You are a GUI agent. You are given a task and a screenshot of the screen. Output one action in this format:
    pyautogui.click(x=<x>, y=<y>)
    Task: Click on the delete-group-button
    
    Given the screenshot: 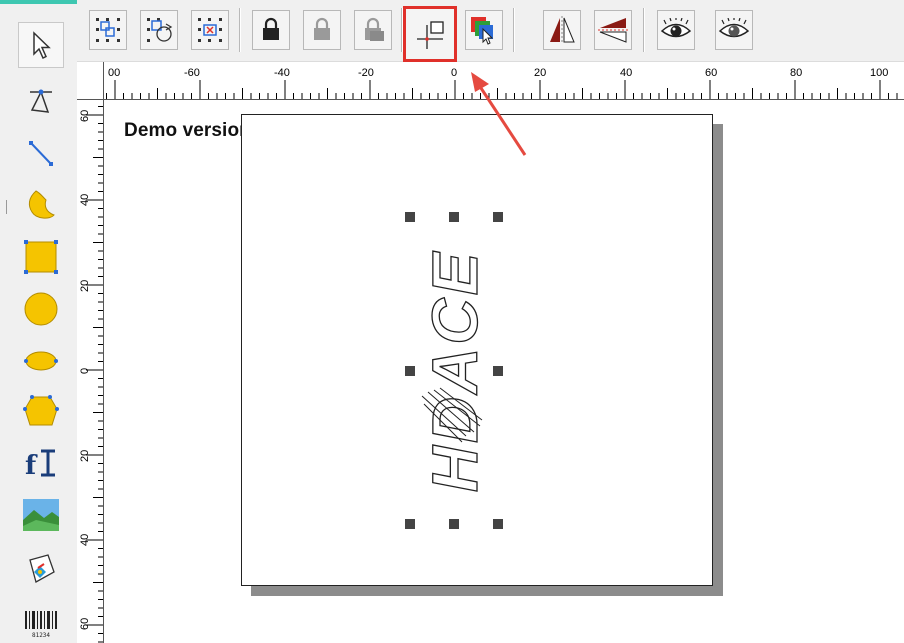 What is the action you would take?
    pyautogui.click(x=210, y=30)
    